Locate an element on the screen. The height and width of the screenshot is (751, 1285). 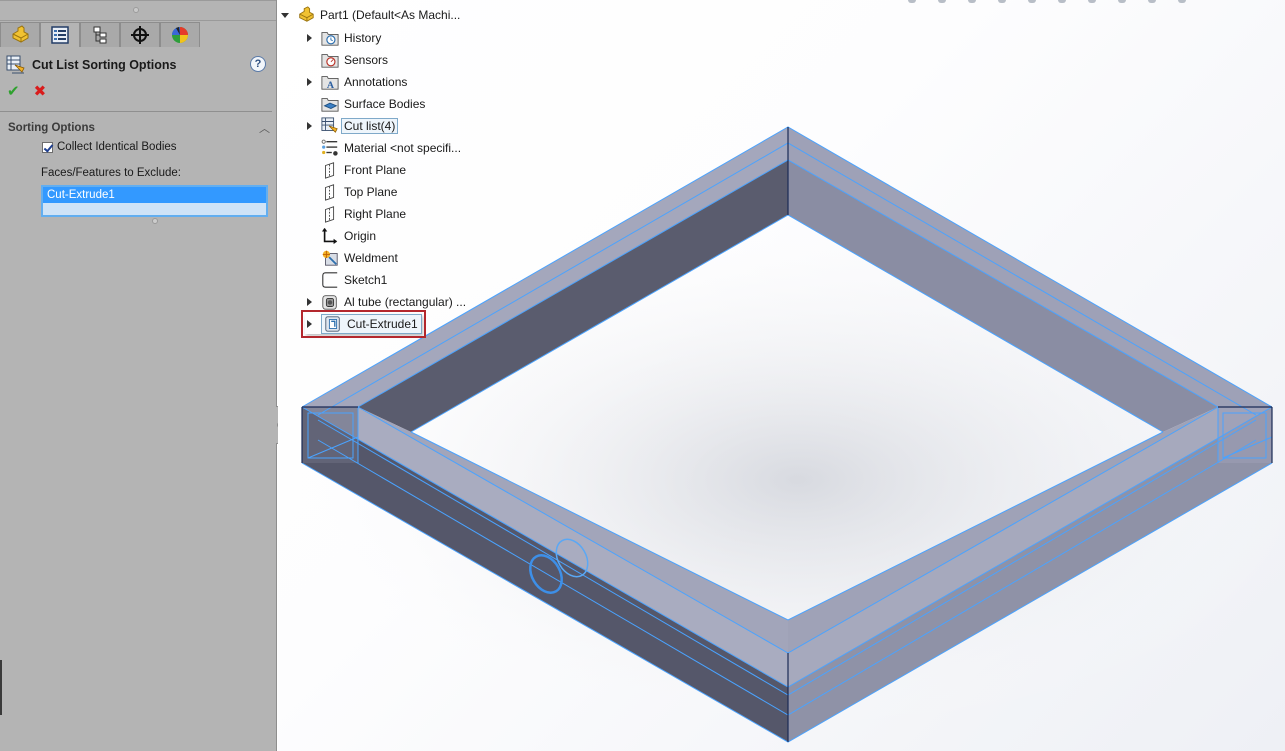
cancel-button: ✖ is located at coordinates (40, 91).